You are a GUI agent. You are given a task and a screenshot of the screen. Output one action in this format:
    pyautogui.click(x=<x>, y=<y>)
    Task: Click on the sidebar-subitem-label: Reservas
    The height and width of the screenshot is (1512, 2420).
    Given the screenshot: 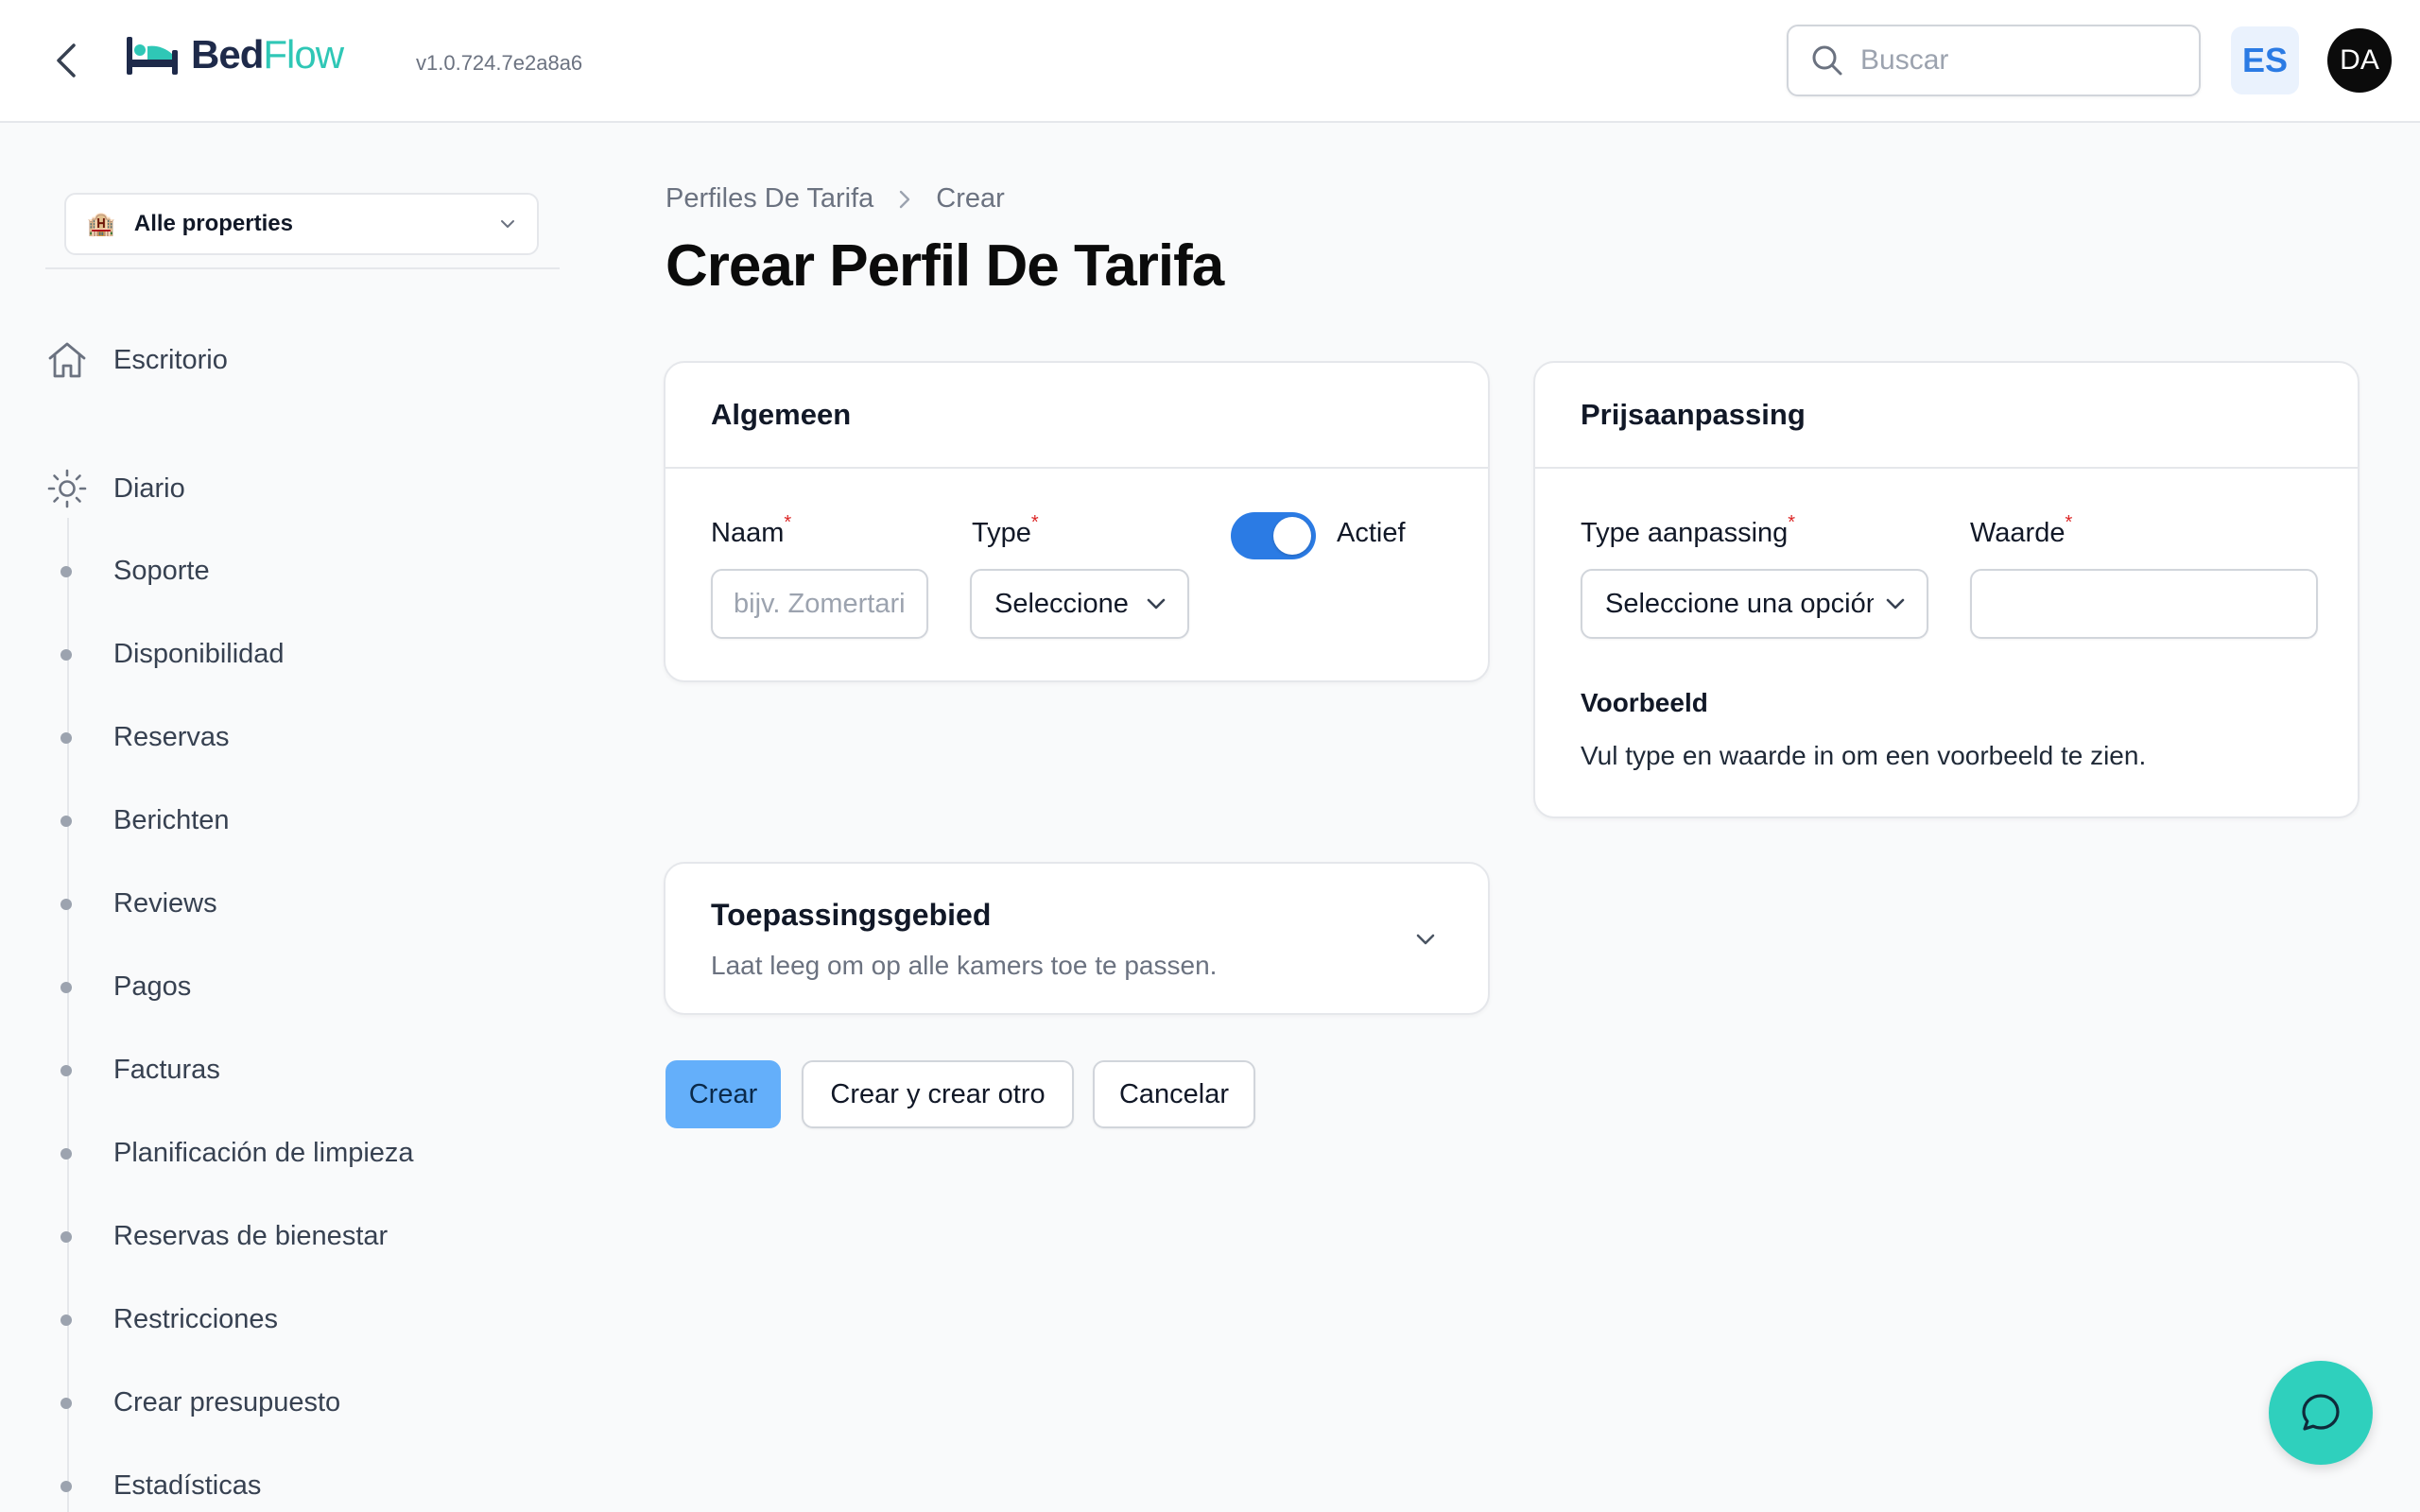 What is the action you would take?
    pyautogui.click(x=171, y=737)
    